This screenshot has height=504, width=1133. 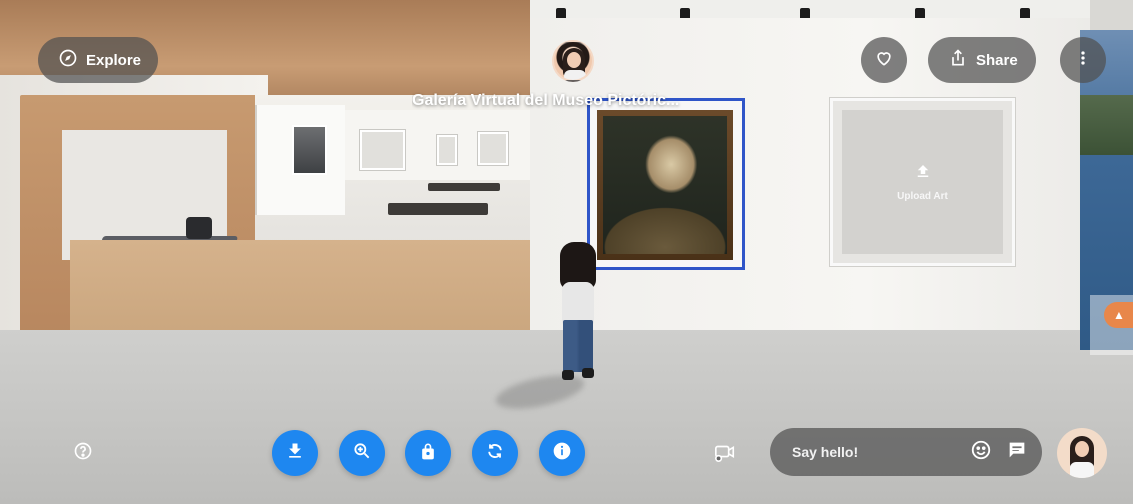 I want to click on download-icon, so click(x=295, y=453).